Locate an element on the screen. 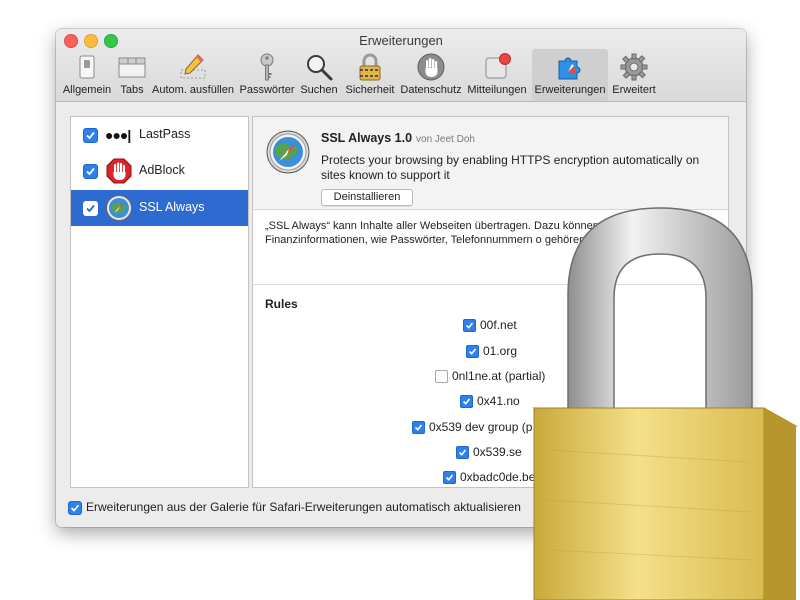 This screenshot has width=800, height=600. puzzle-icon is located at coordinates (569, 68).